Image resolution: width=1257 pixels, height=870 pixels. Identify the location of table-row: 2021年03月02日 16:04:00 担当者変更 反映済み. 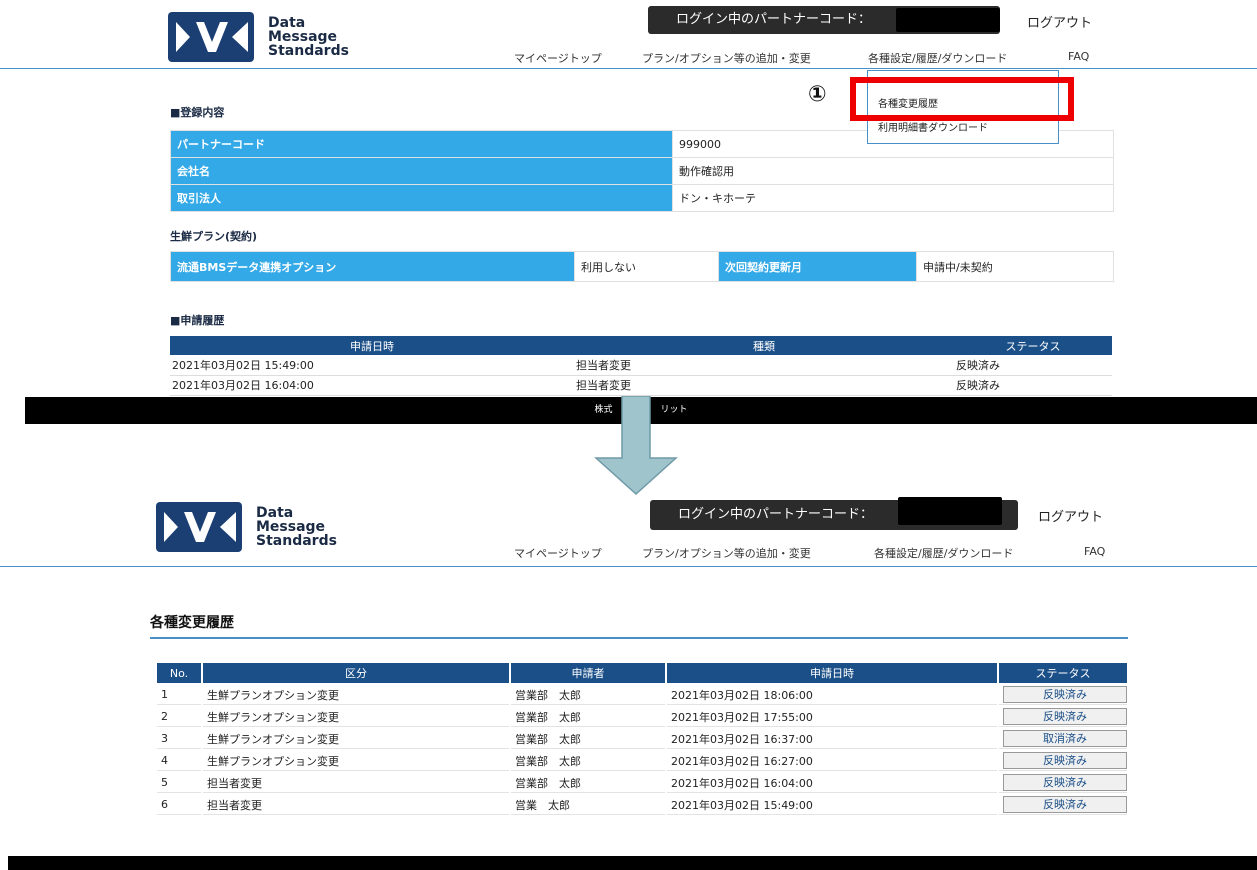
(641, 385).